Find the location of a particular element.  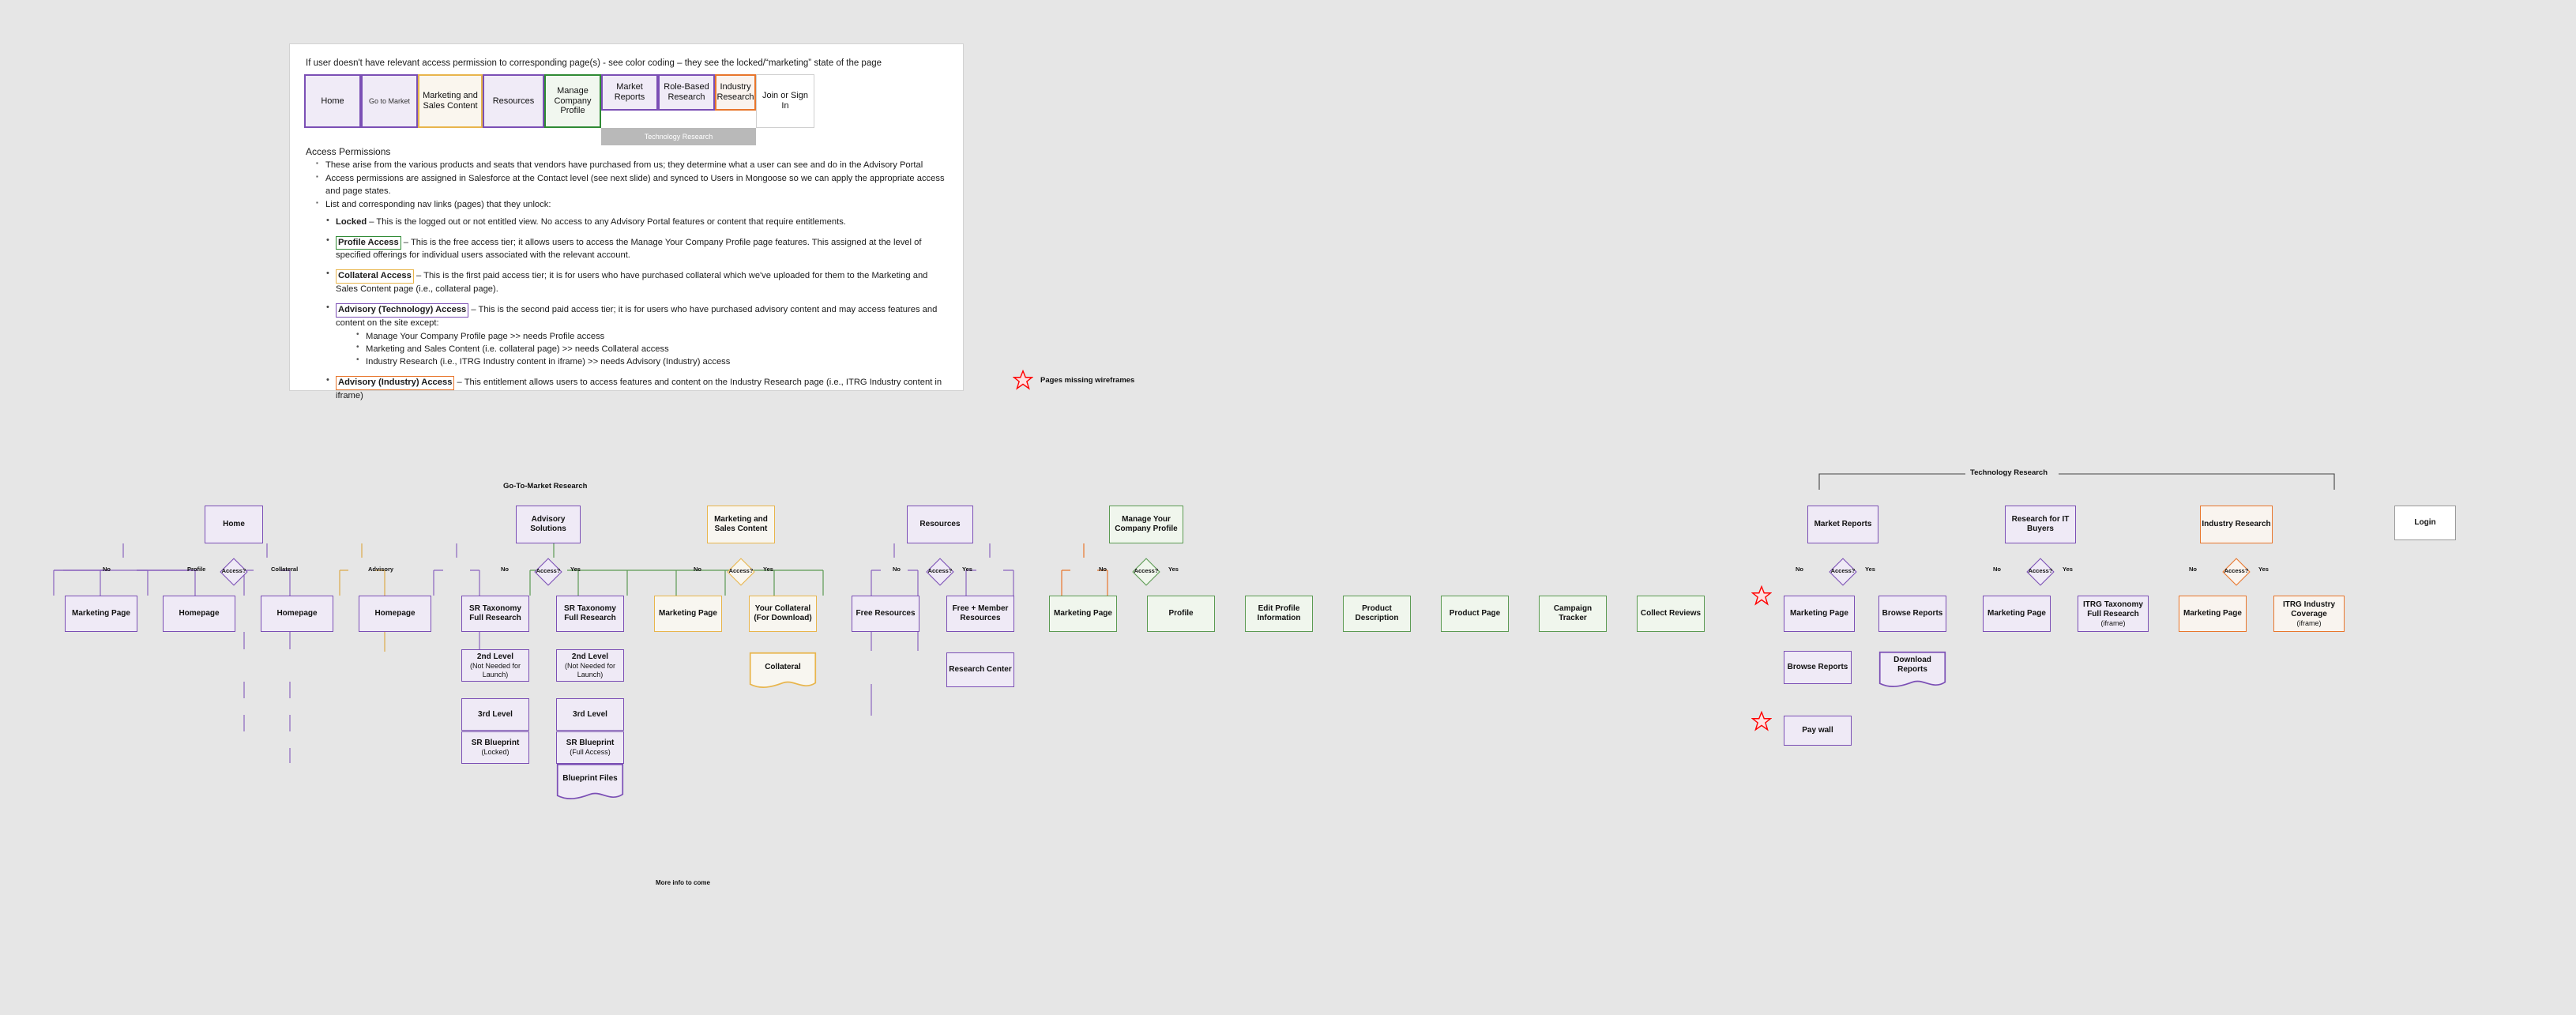

node-download-reports: Download Reports is located at coordinates (1912, 669).